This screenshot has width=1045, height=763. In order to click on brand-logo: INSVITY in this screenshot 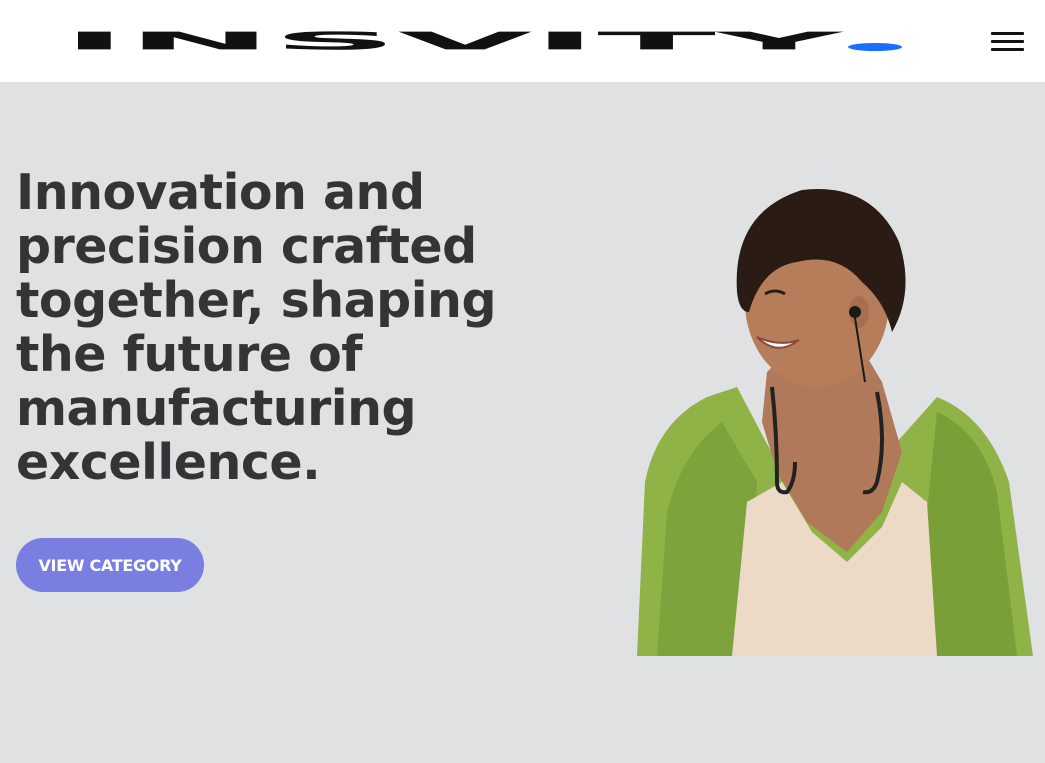, I will do `click(484, 40)`.